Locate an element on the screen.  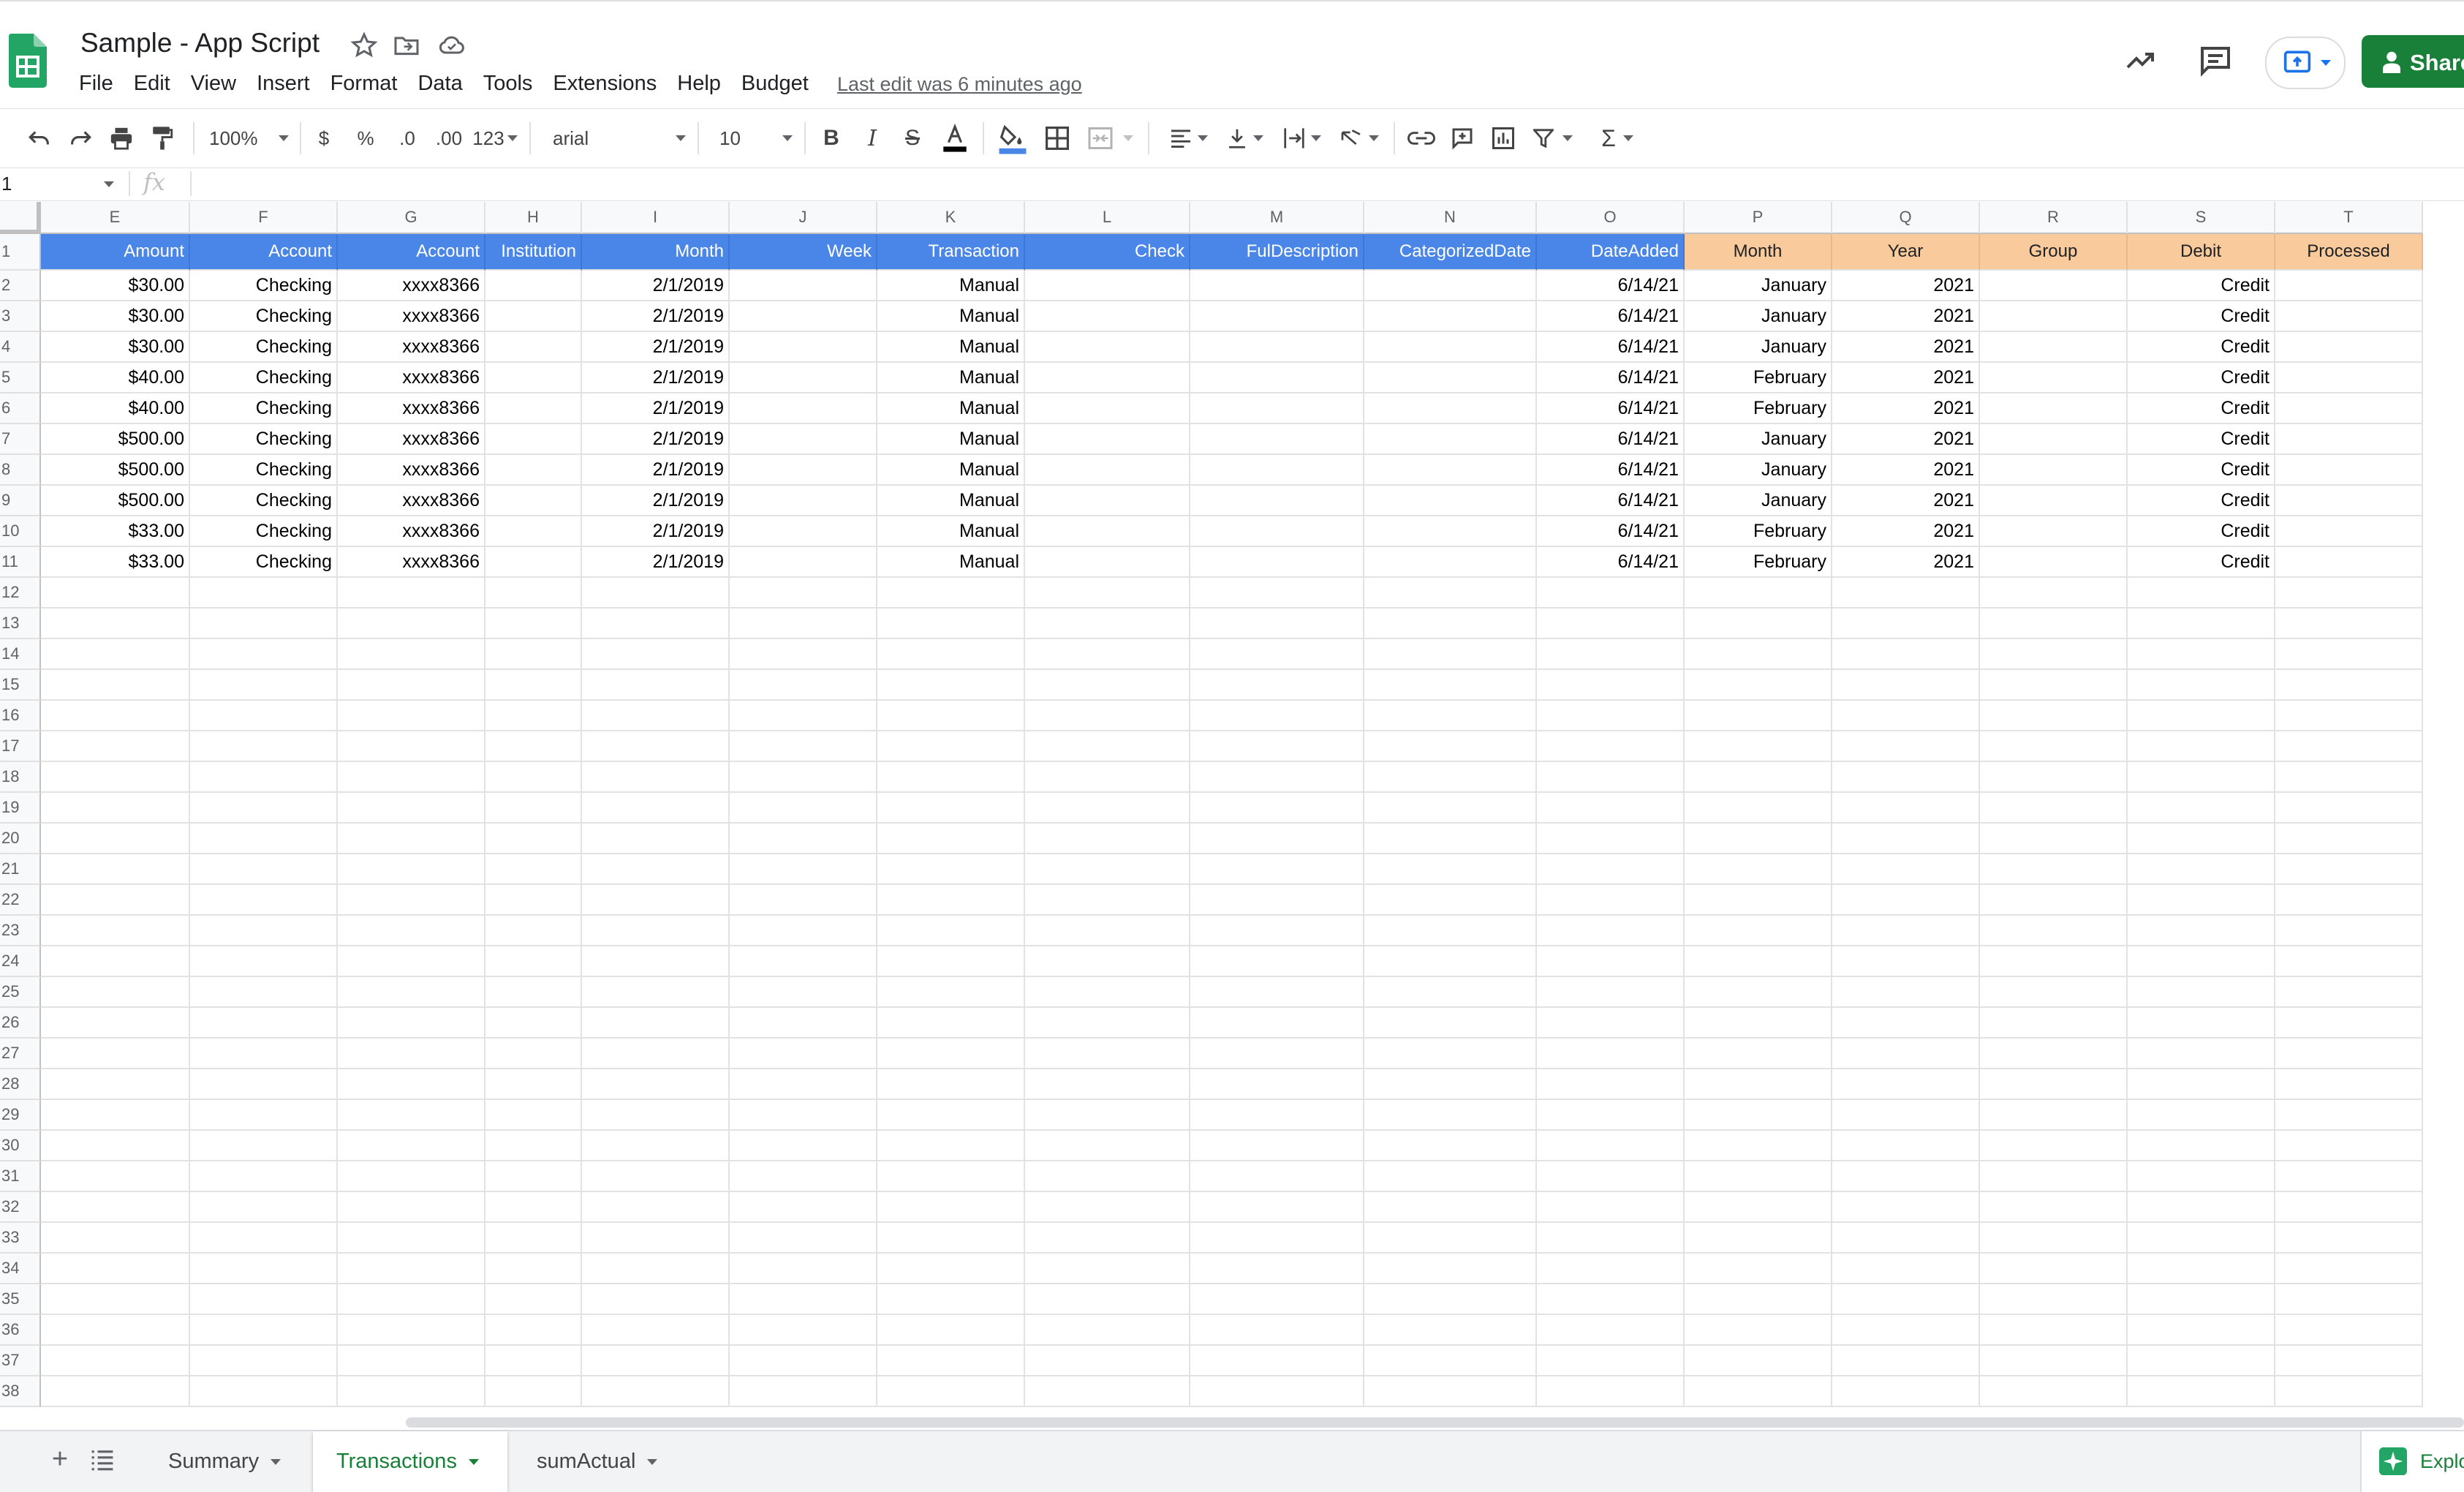
menu-extensions: Extensions is located at coordinates (605, 86).